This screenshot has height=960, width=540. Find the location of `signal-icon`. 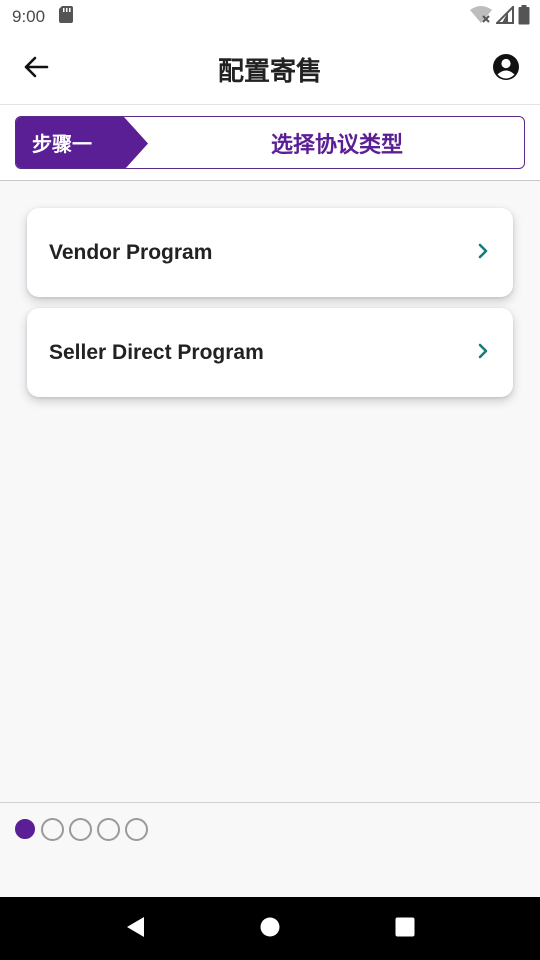

signal-icon is located at coordinates (504, 16).